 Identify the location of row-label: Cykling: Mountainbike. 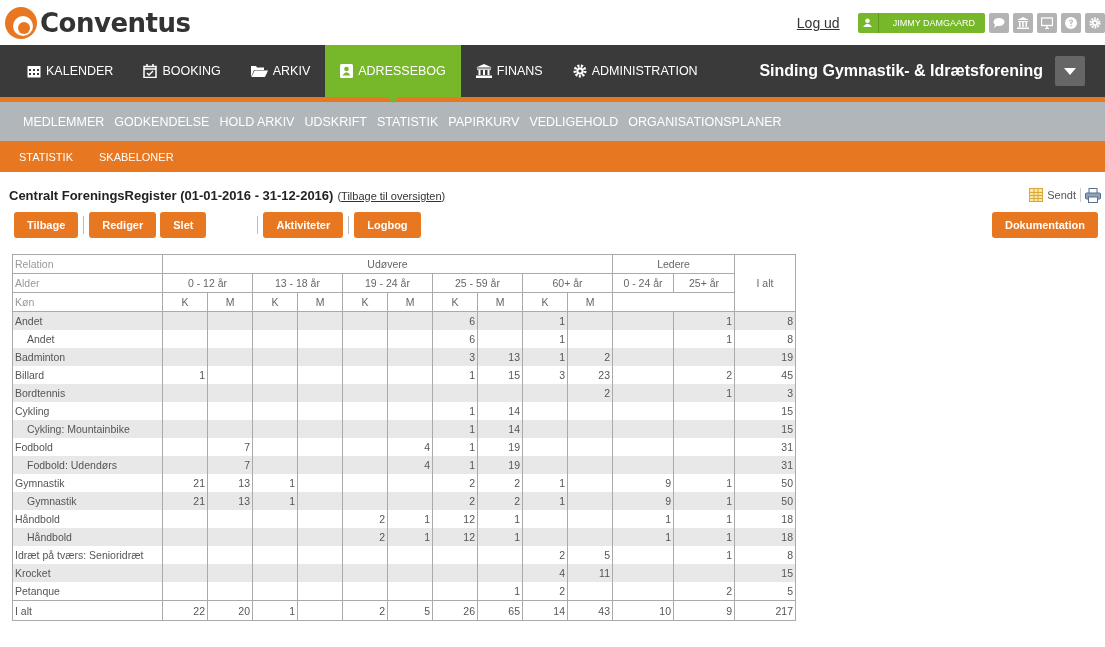
(87, 429).